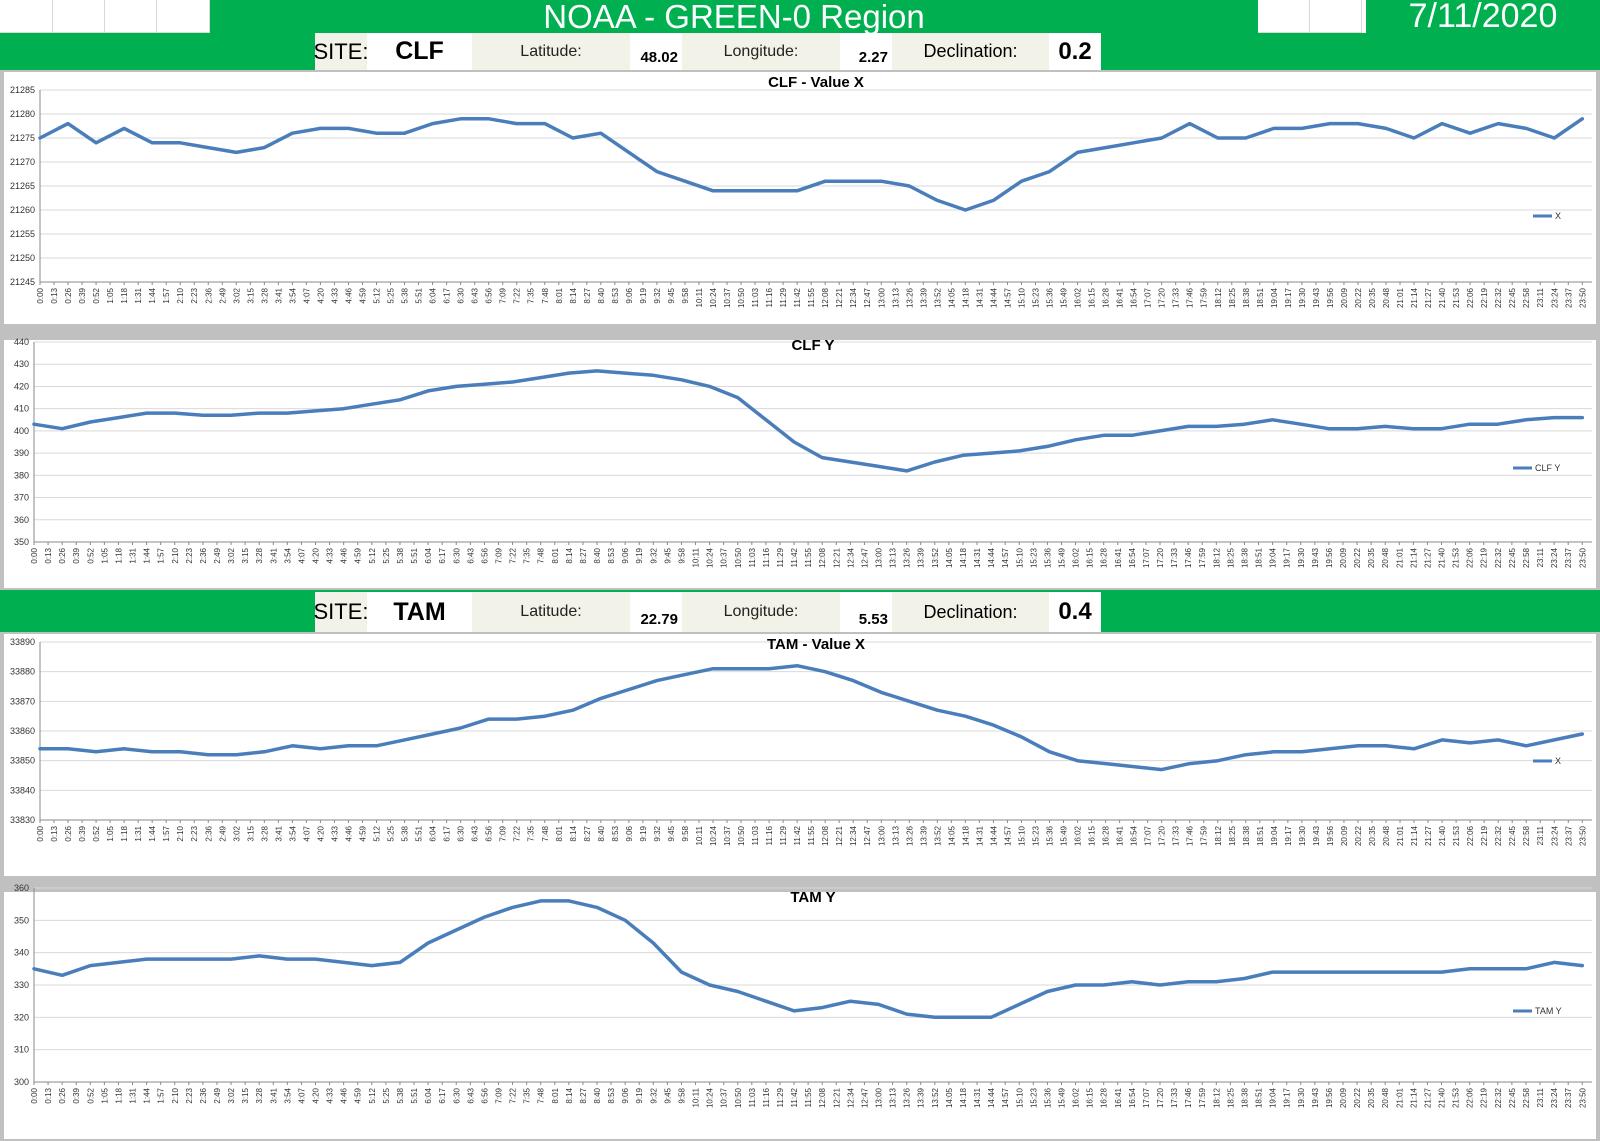 The height and width of the screenshot is (1141, 1600). I want to click on x-tick-label: 21:27, so click(1428, 835).